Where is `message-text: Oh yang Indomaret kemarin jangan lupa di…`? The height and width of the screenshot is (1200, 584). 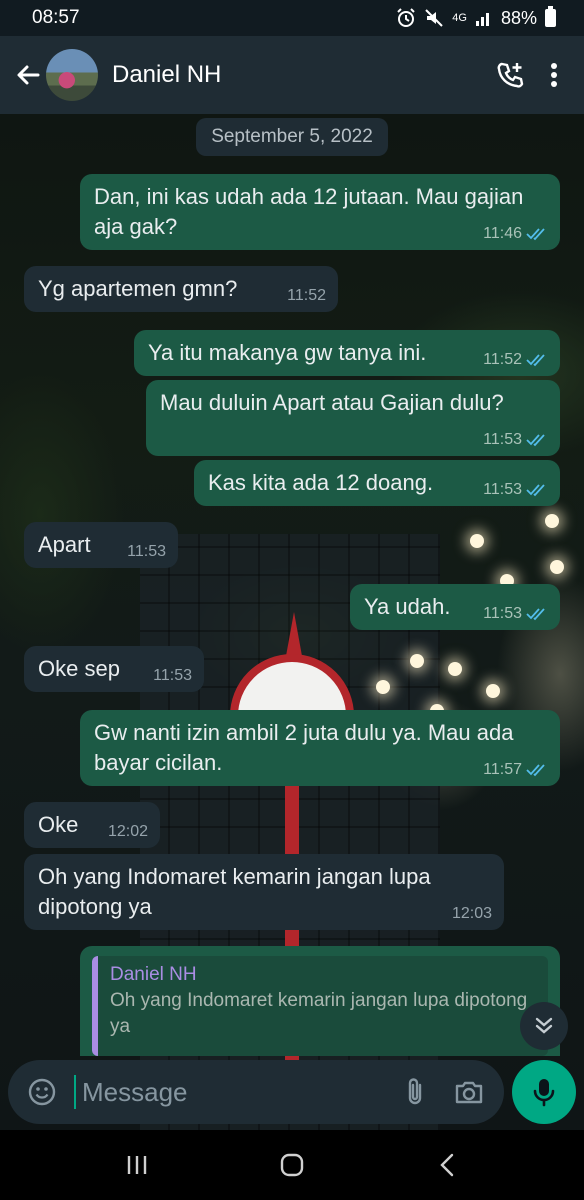
message-text: Oh yang Indomaret kemarin jangan lupa di… is located at coordinates (234, 891).